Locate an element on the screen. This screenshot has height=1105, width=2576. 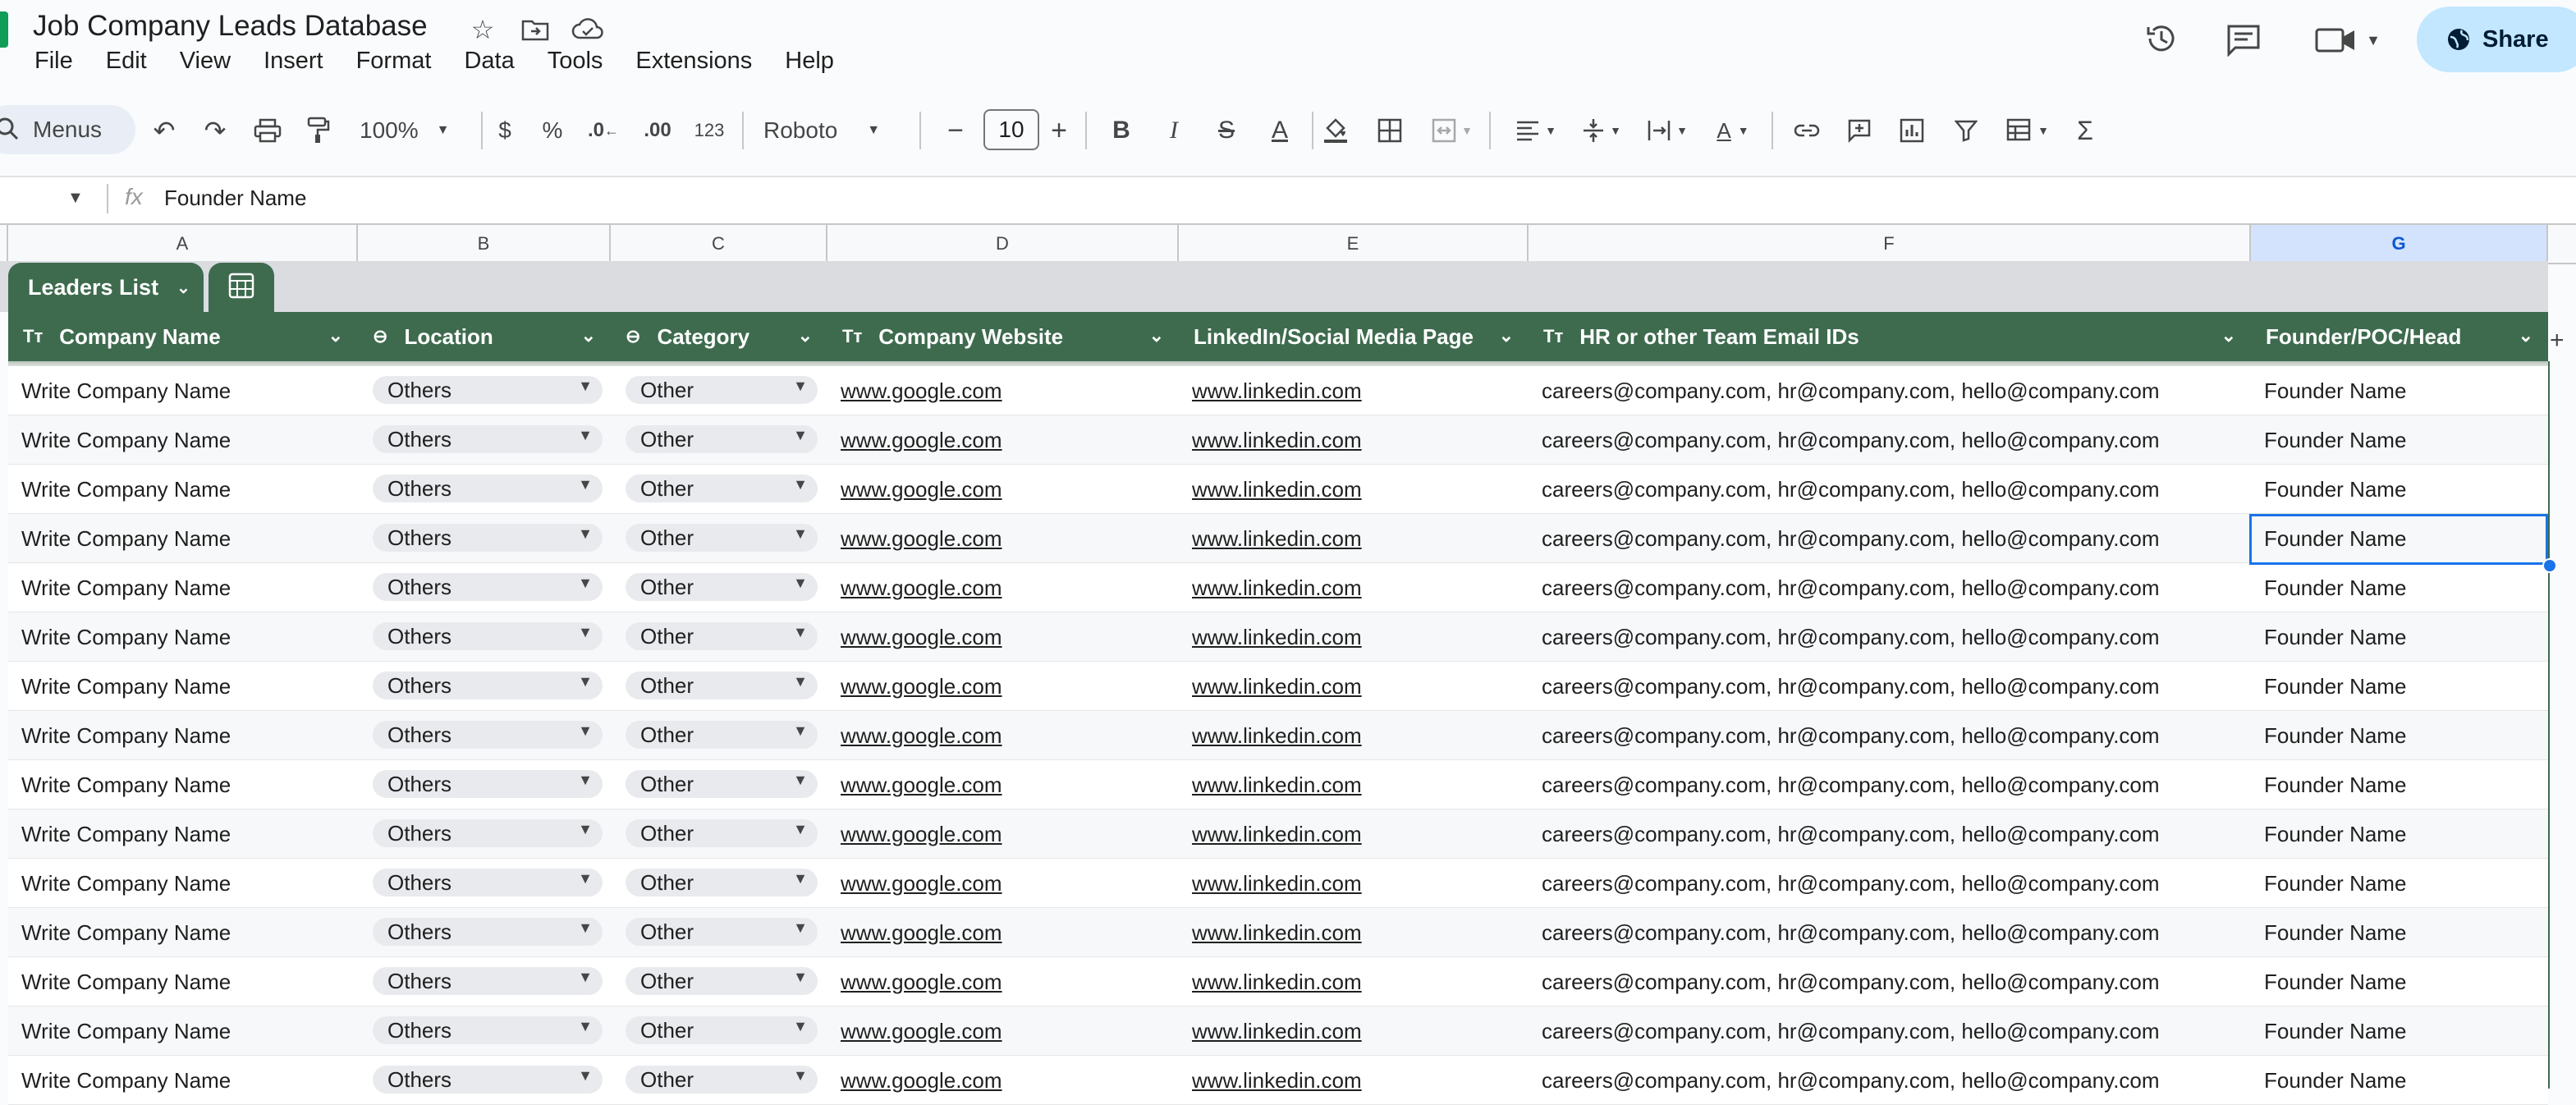
menu-extensions: Extensions is located at coordinates (694, 61).